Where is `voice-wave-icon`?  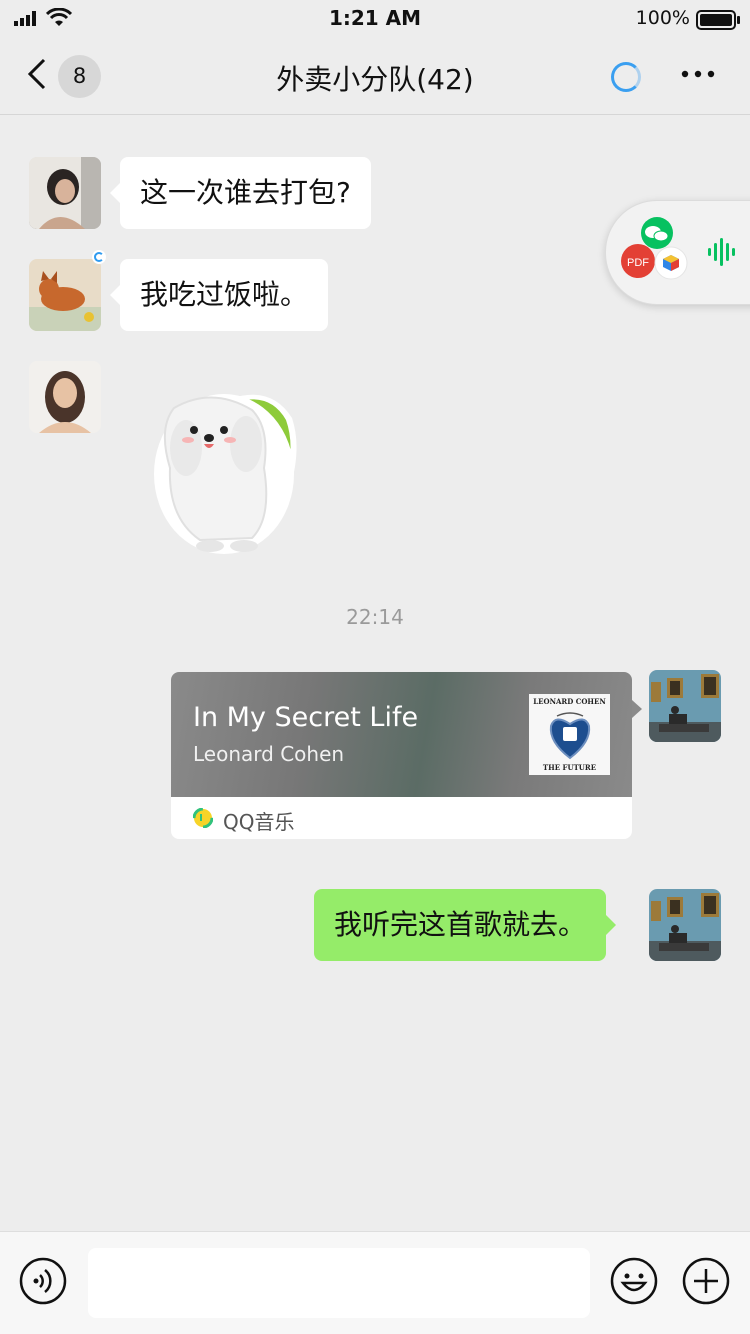
voice-wave-icon is located at coordinates (721, 252).